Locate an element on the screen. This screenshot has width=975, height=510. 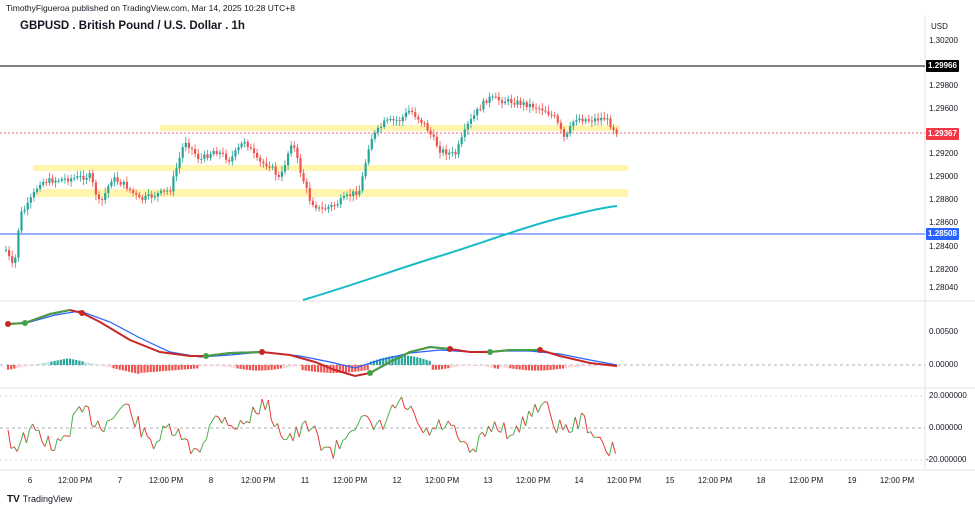
time-label: 14 is located at coordinates (579, 480).